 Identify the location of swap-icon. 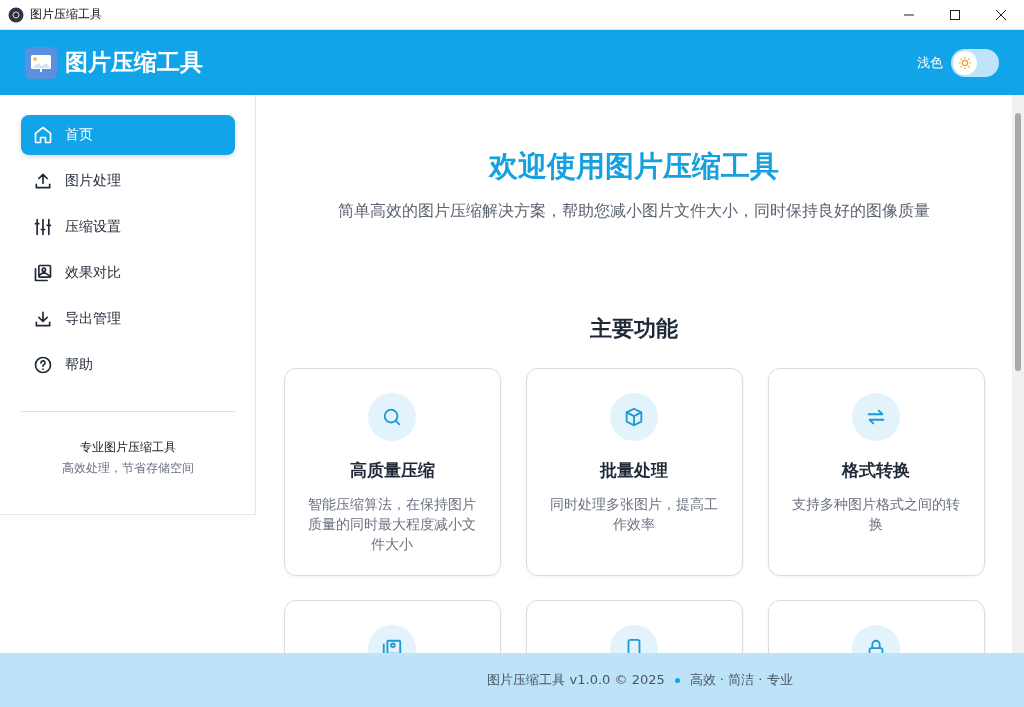
(876, 417).